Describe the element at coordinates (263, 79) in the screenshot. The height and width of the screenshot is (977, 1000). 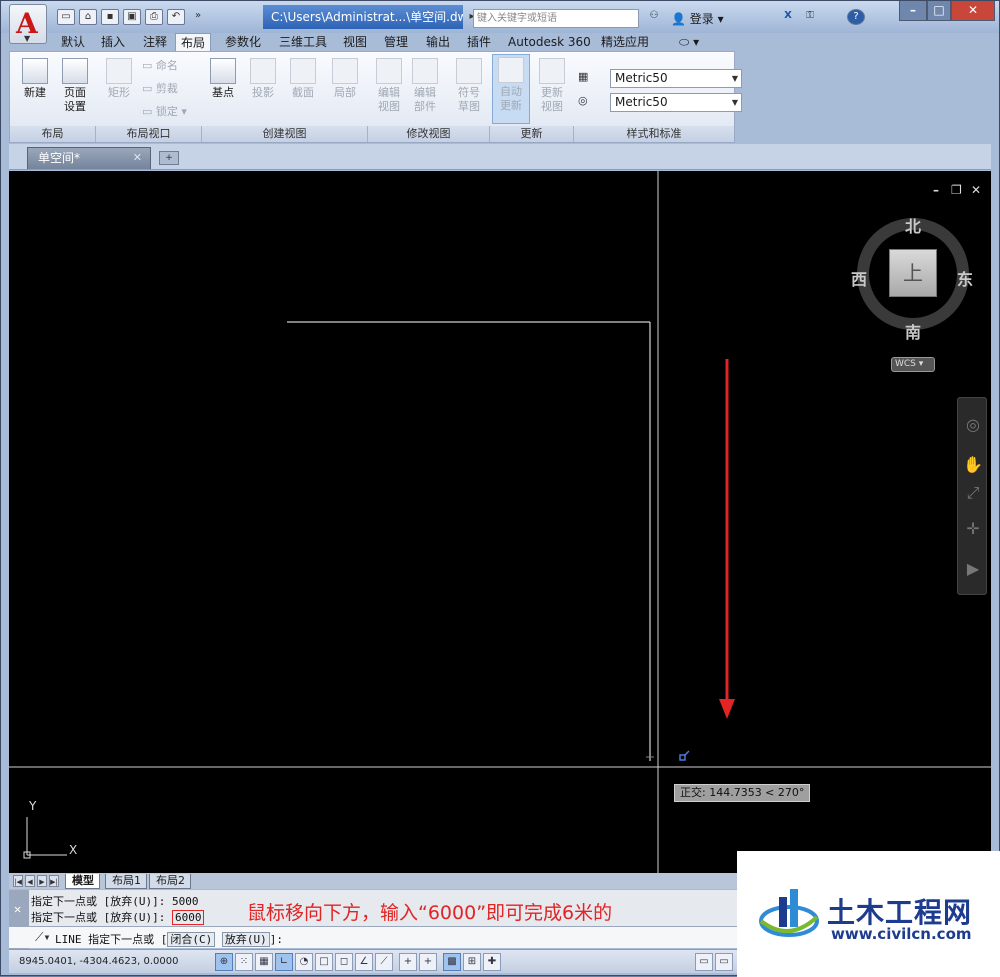
I see `projected-view-button: 投影` at that location.